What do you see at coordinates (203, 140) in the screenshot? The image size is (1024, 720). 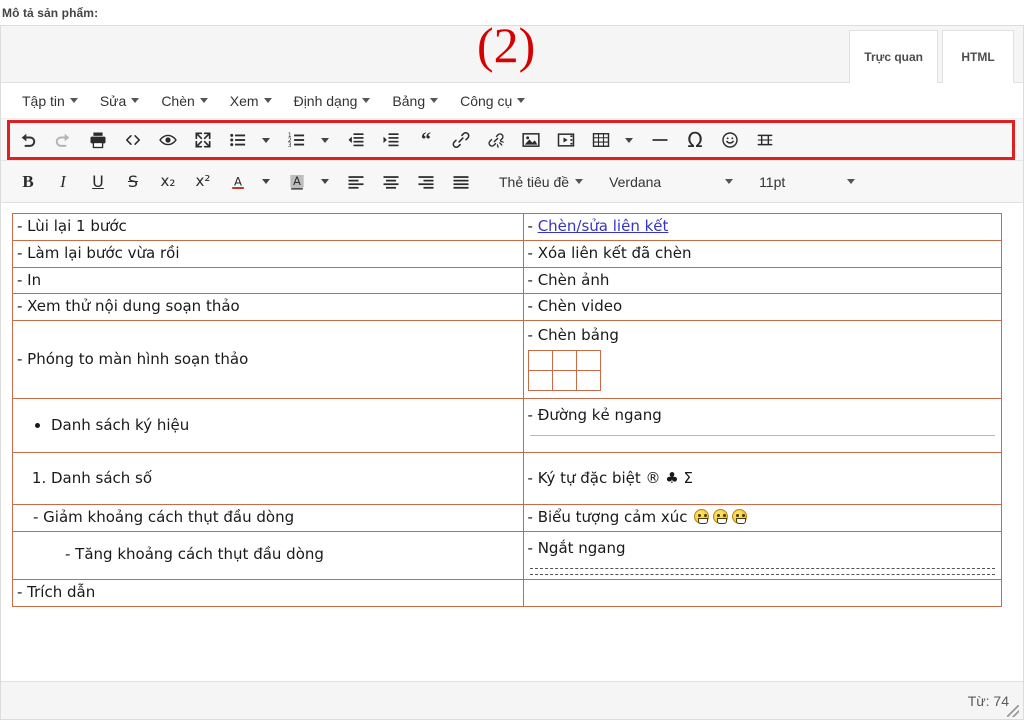 I see `fullscreen-button` at bounding box center [203, 140].